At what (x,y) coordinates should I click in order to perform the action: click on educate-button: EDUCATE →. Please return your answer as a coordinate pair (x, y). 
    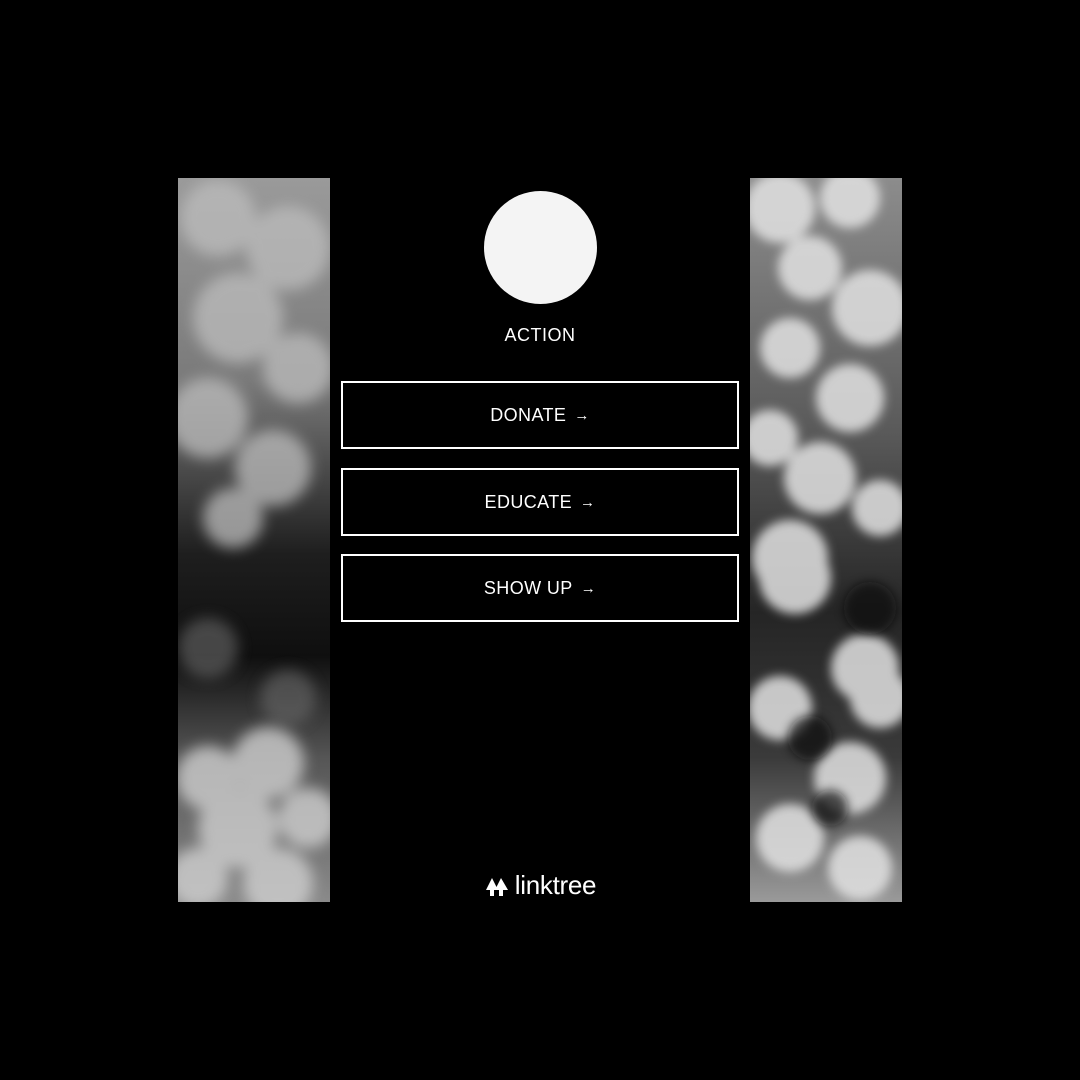
    Looking at the image, I should click on (540, 502).